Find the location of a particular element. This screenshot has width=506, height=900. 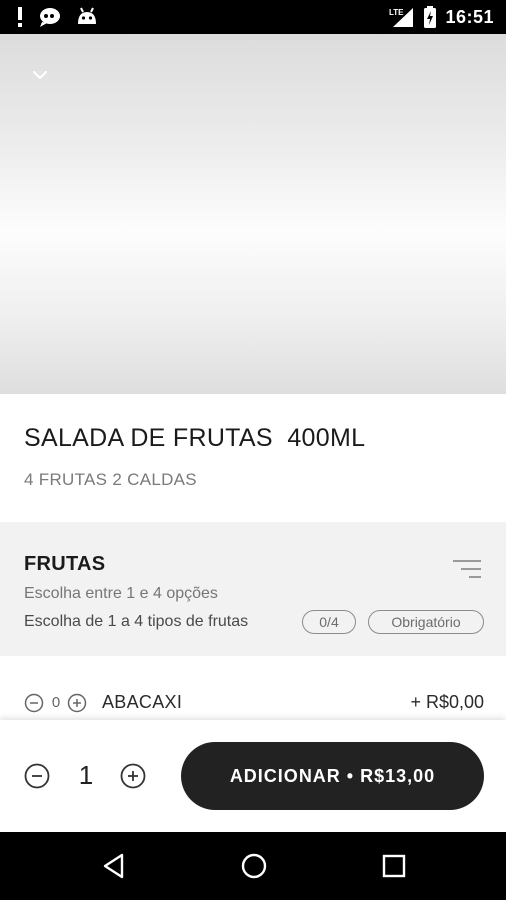

product-title: SALADA DE FRUTAS 400ML is located at coordinates (195, 438).